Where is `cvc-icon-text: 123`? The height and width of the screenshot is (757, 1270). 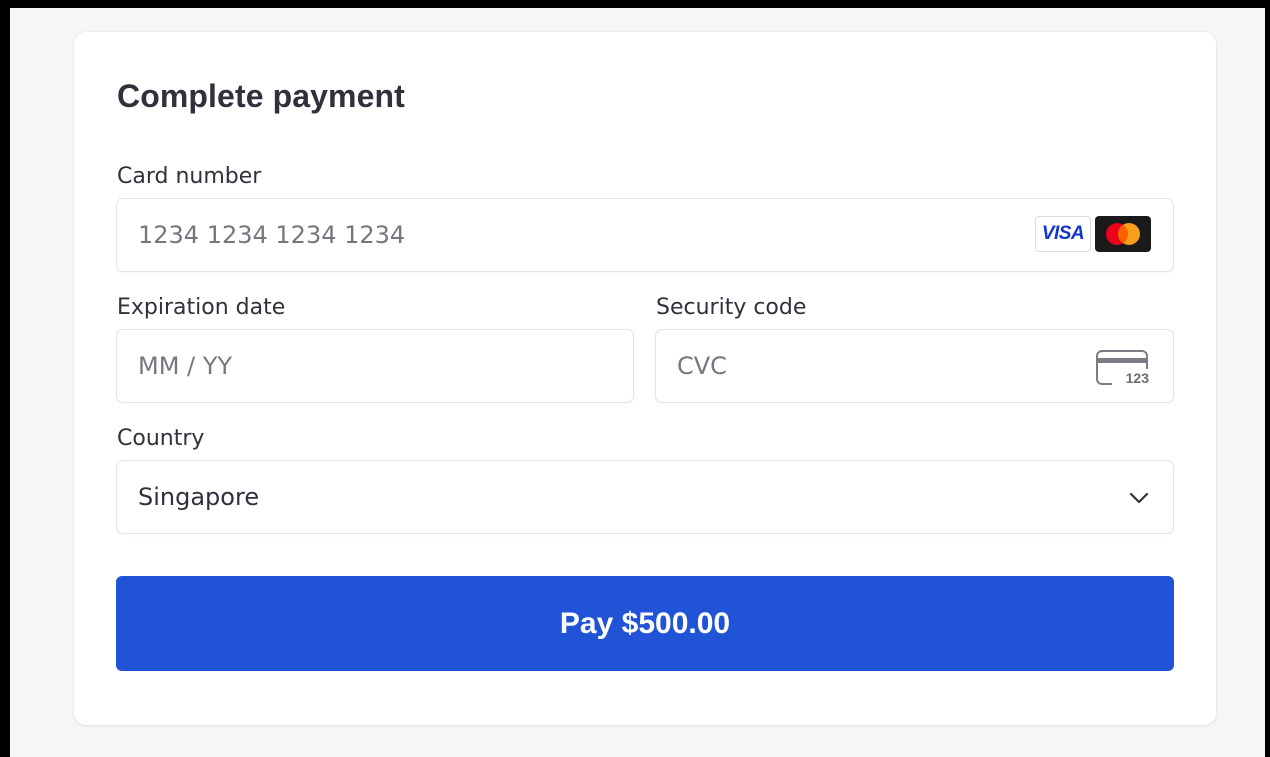 cvc-icon-text: 123 is located at coordinates (1138, 378).